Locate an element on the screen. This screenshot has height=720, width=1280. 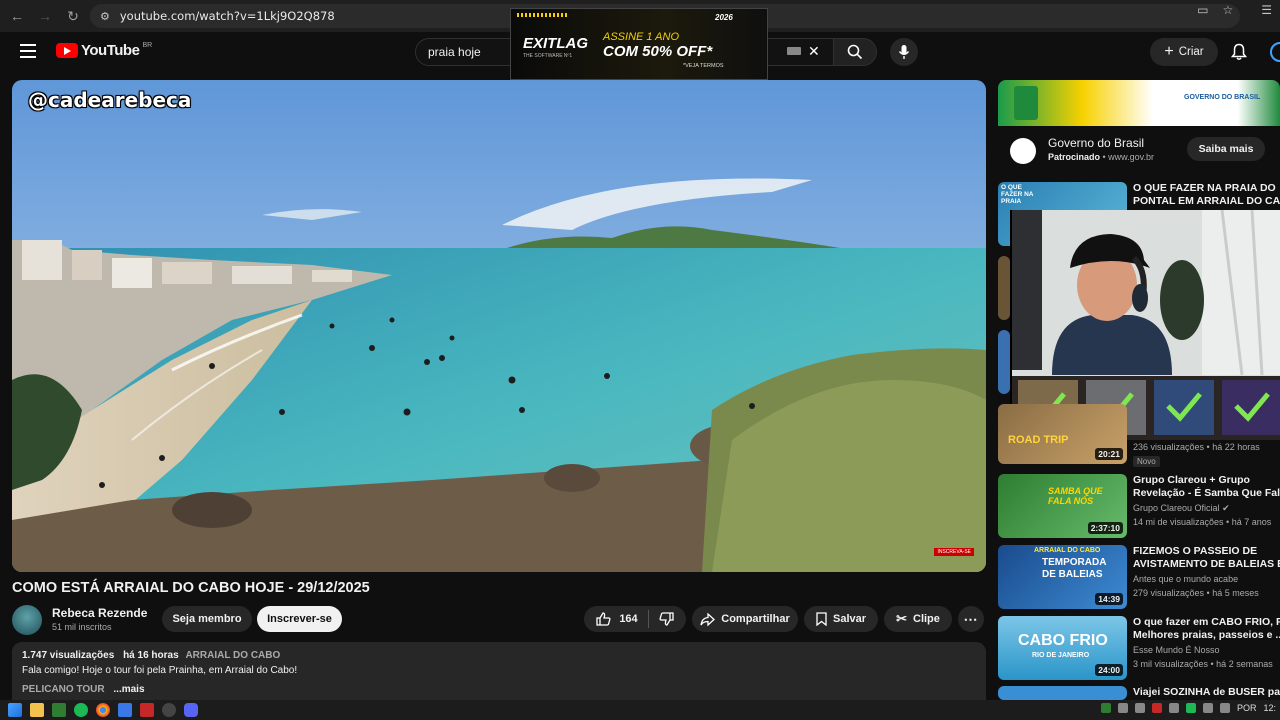
save-label: Salvar is located at coordinates (849, 619).